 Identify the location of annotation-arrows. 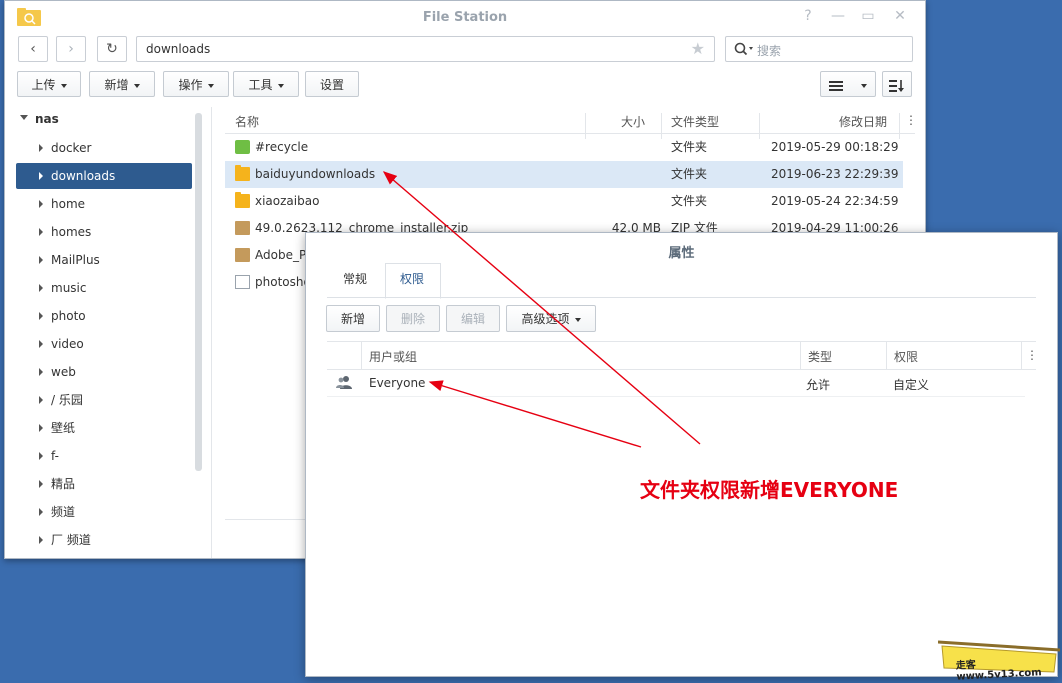
(541, 309).